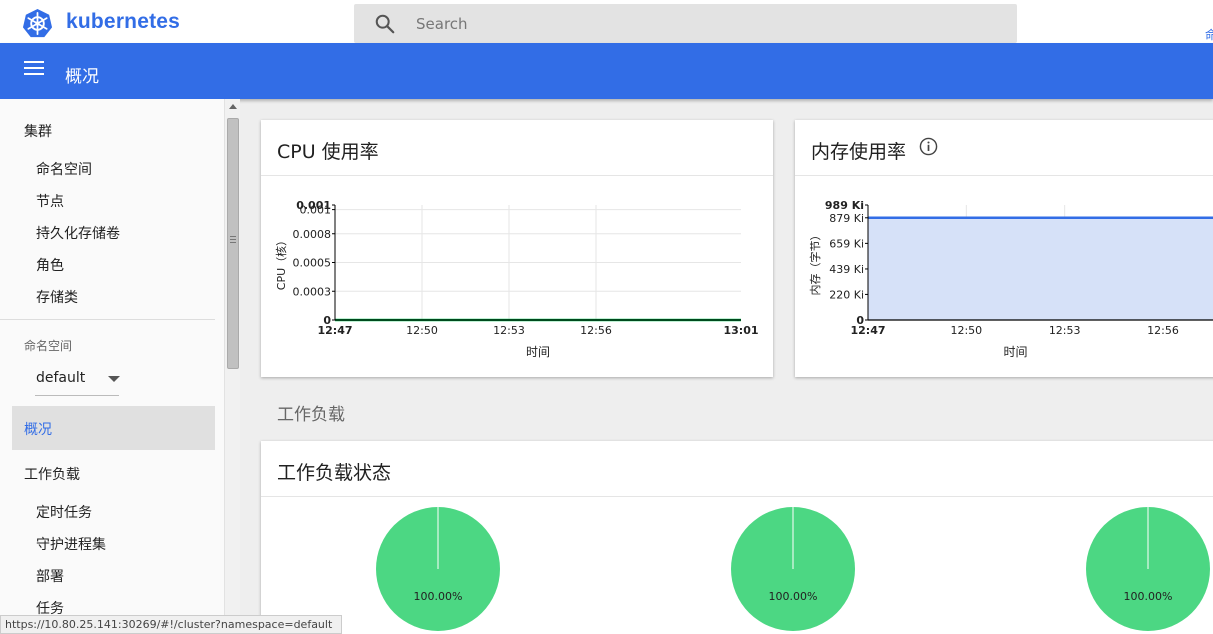 The height and width of the screenshot is (634, 1213). What do you see at coordinates (50, 576) in the screenshot?
I see `sidebar-item-deployments: 部署` at bounding box center [50, 576].